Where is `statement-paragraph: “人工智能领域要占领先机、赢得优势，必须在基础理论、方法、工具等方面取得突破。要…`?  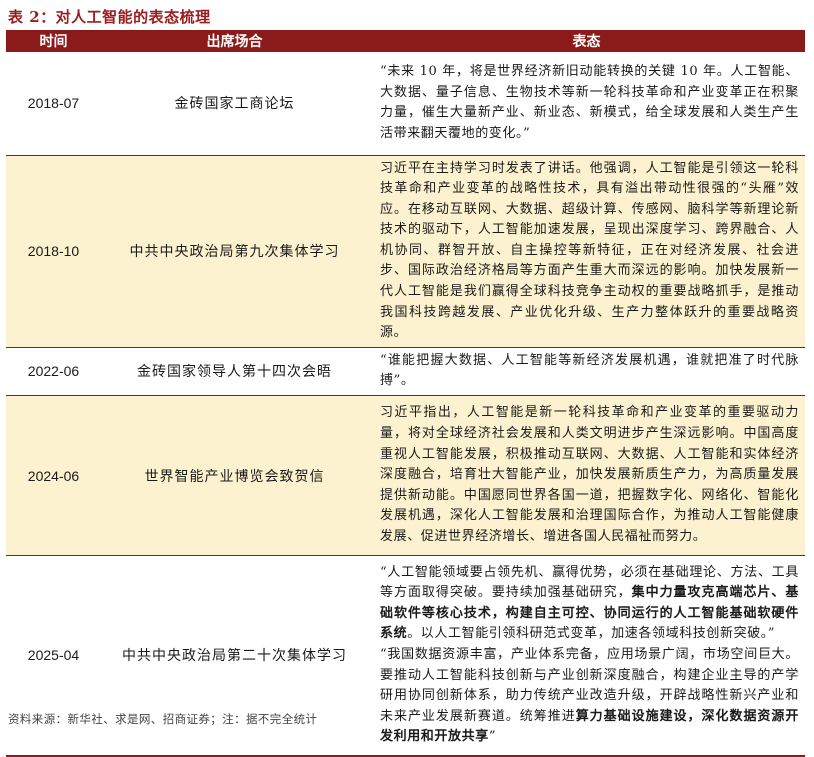 statement-paragraph: “人工智能领域要占领先机、赢得优势，必须在基础理论、方法、工具等方面取得突破。要… is located at coordinates (589, 603).